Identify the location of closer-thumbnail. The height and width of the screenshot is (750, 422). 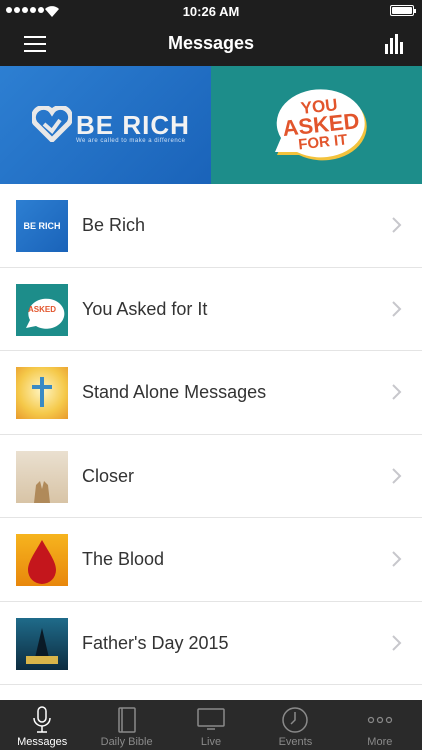
(42, 476).